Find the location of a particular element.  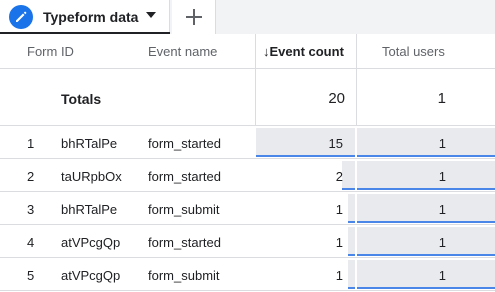

row-index: 5 is located at coordinates (31, 275).